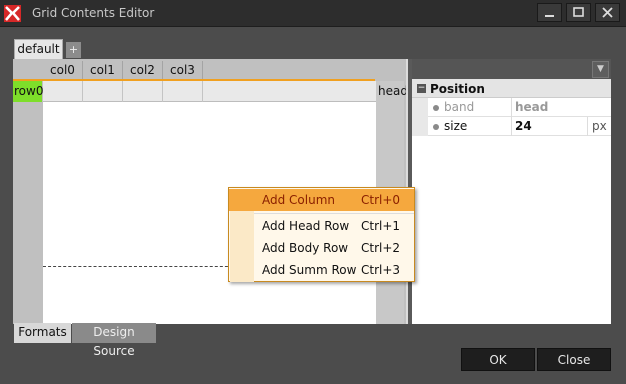  I want to click on menu-item-add-body-row: Add Body Row Ctrl+2, so click(321, 248).